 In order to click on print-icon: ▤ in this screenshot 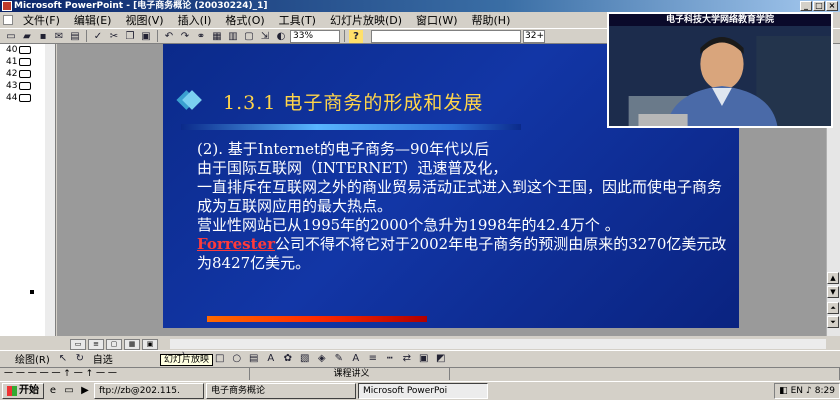, I will do `click(75, 36)`.